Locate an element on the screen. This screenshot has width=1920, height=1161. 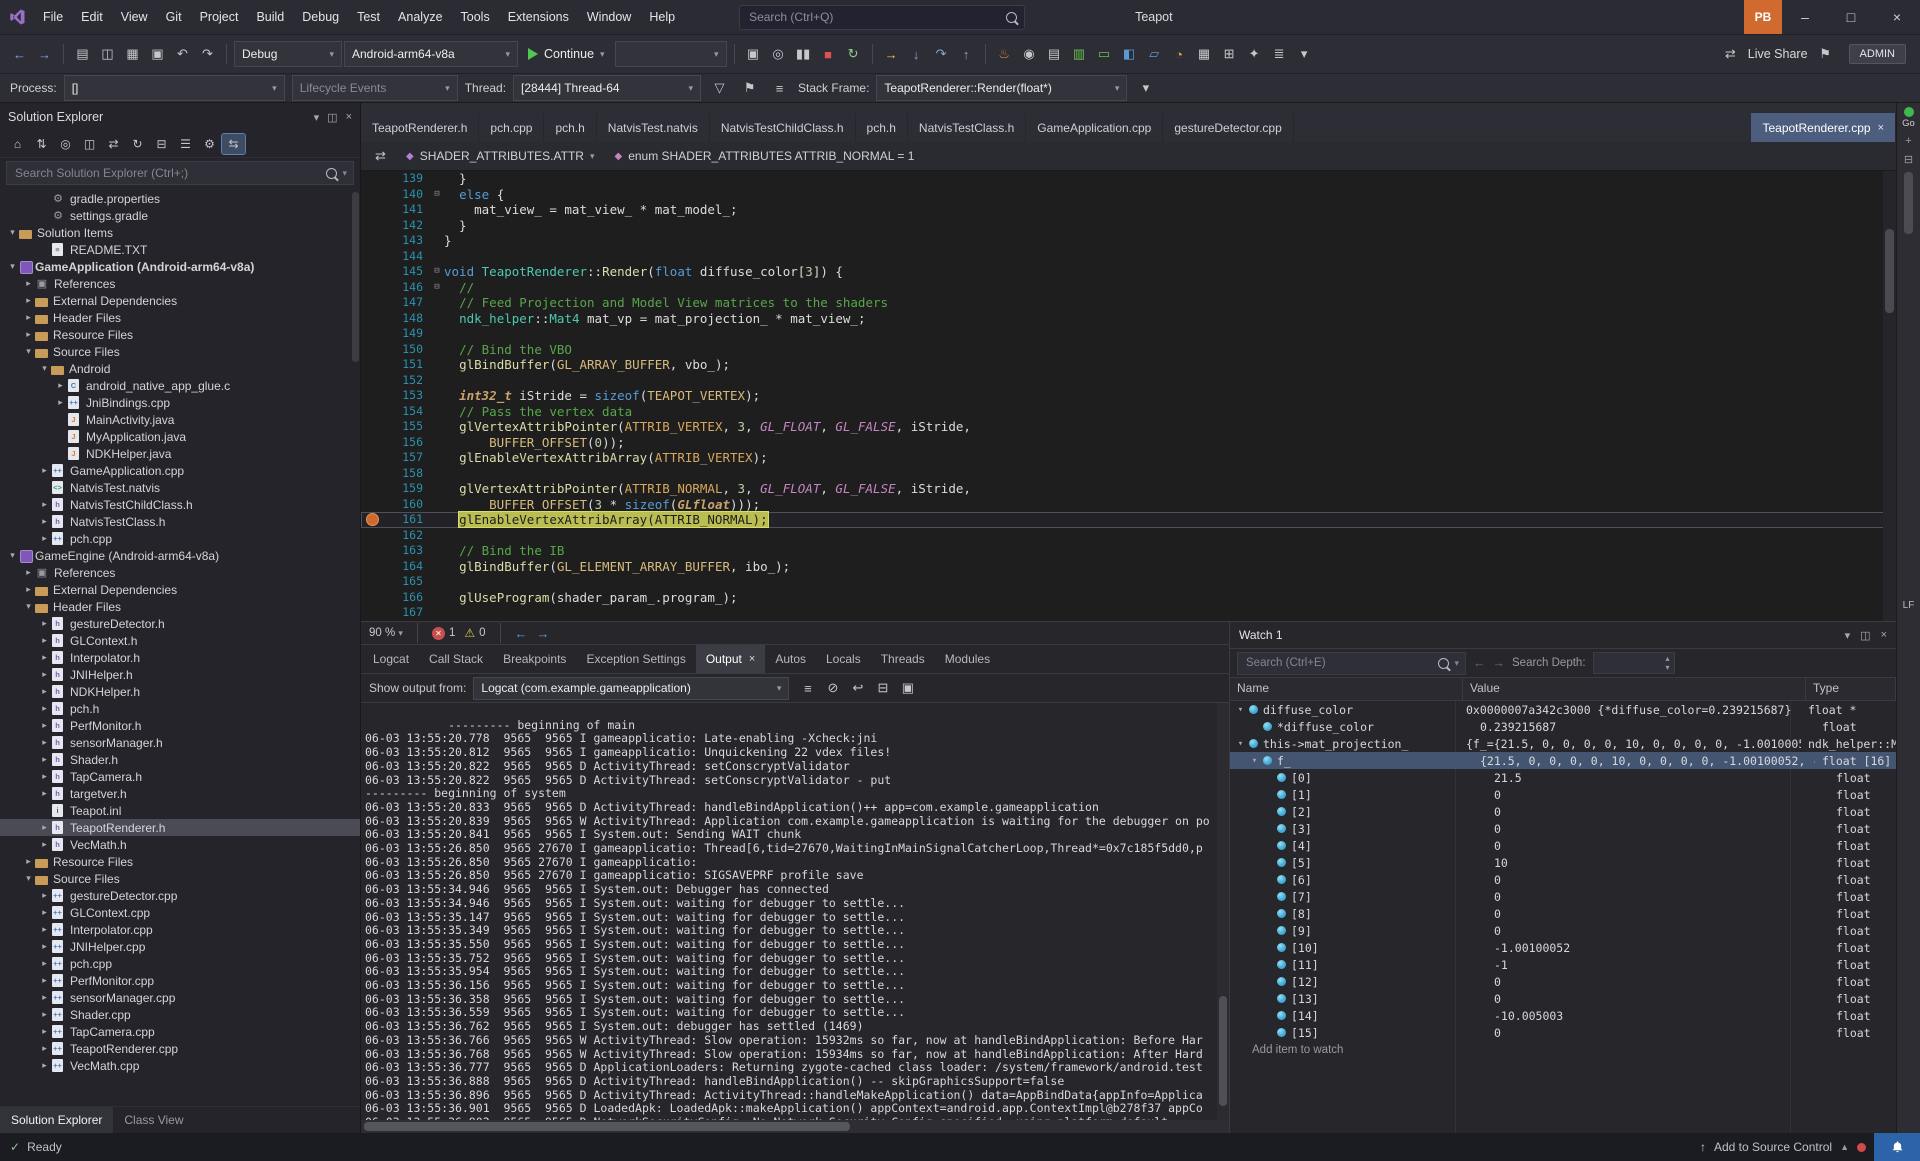
switch-views-icon: ⇅ is located at coordinates (41, 144).